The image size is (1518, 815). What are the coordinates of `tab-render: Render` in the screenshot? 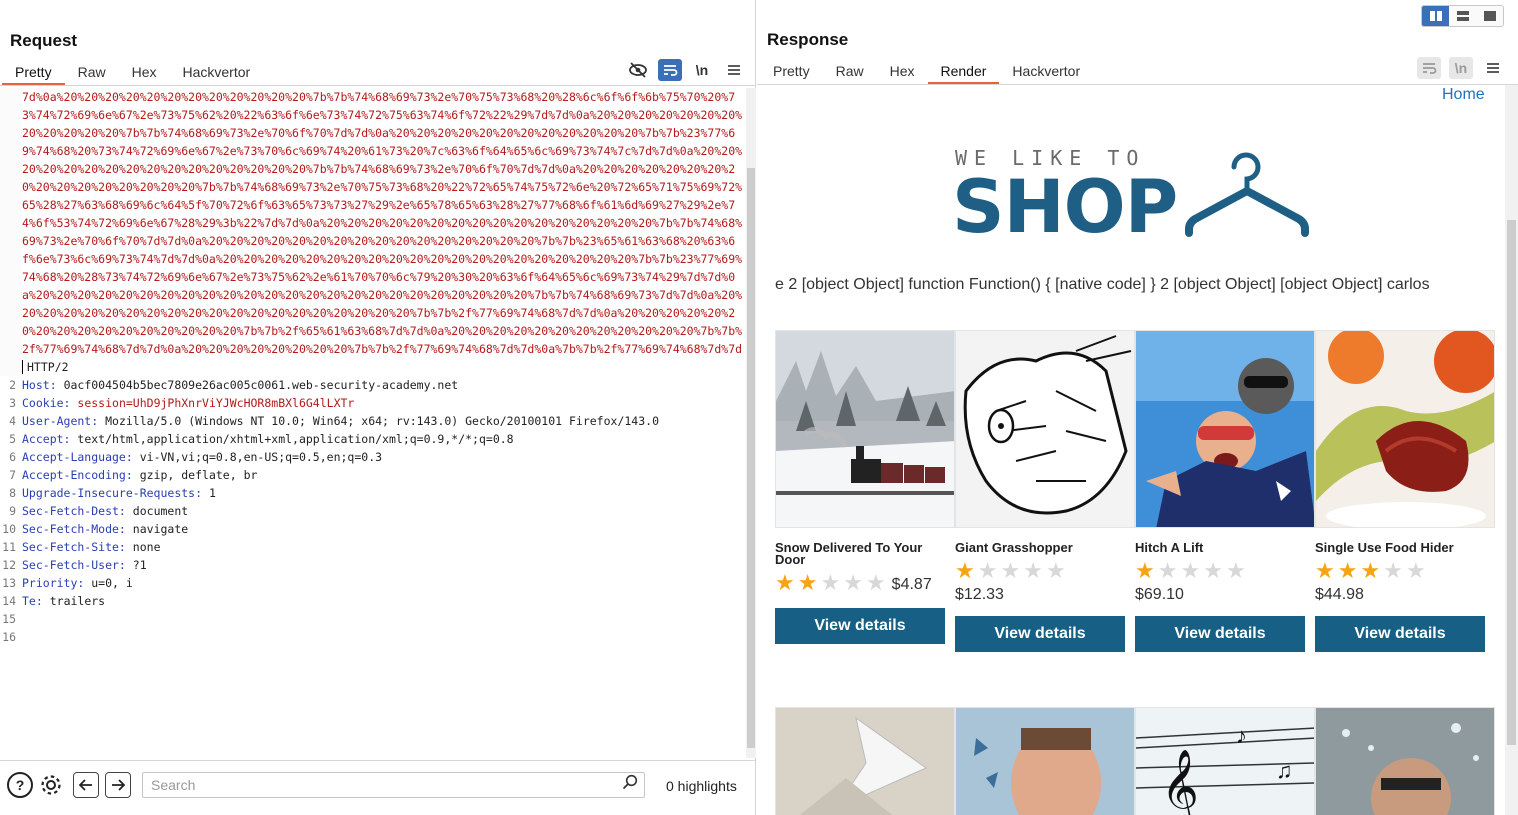 It's located at (963, 73).